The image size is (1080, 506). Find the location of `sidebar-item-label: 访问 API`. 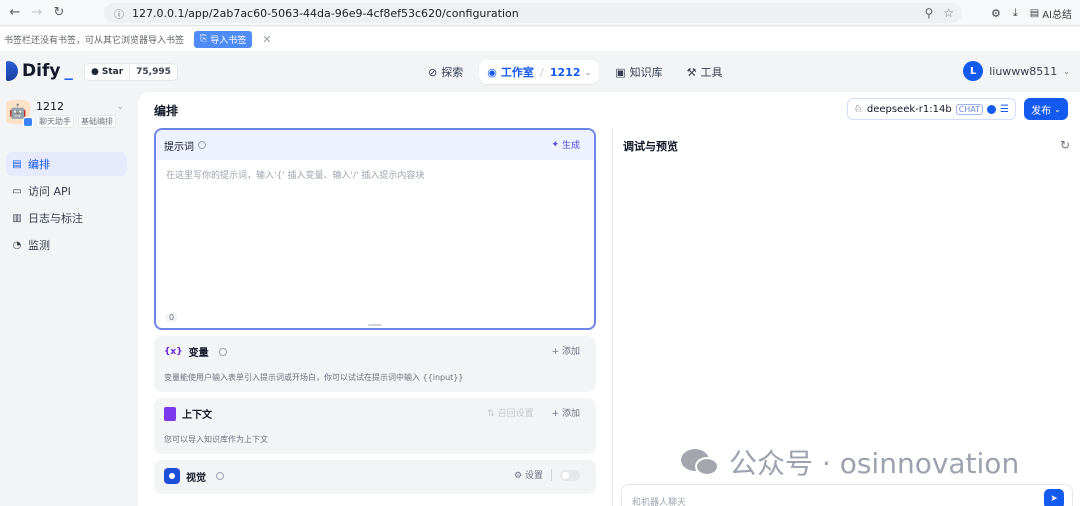

sidebar-item-label: 访问 API is located at coordinates (49, 191).